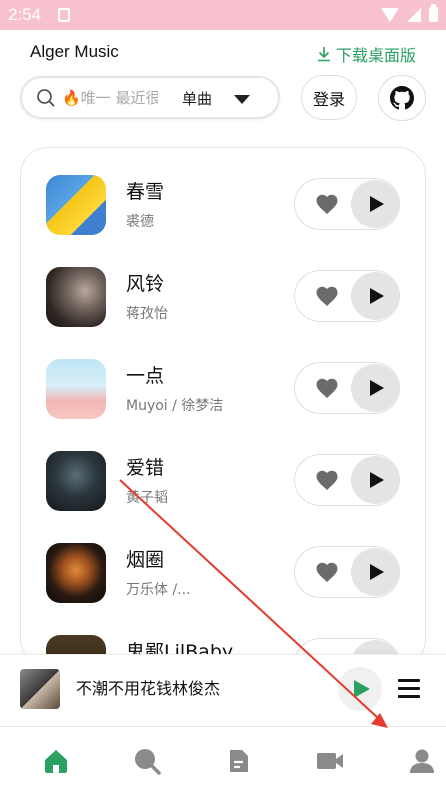 This screenshot has width=446, height=792. What do you see at coordinates (148, 688) in the screenshot?
I see `player-title: 不潮不用花钱林俊杰` at bounding box center [148, 688].